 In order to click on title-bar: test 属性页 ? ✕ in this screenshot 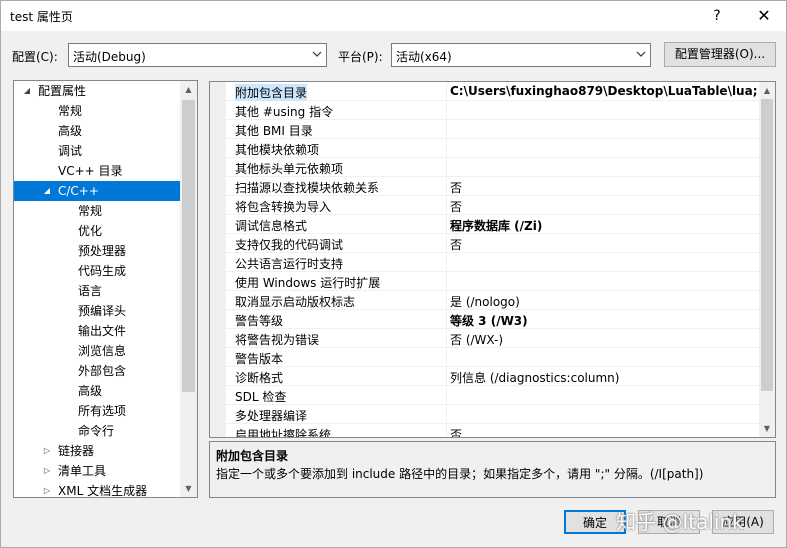, I will do `click(393, 16)`.